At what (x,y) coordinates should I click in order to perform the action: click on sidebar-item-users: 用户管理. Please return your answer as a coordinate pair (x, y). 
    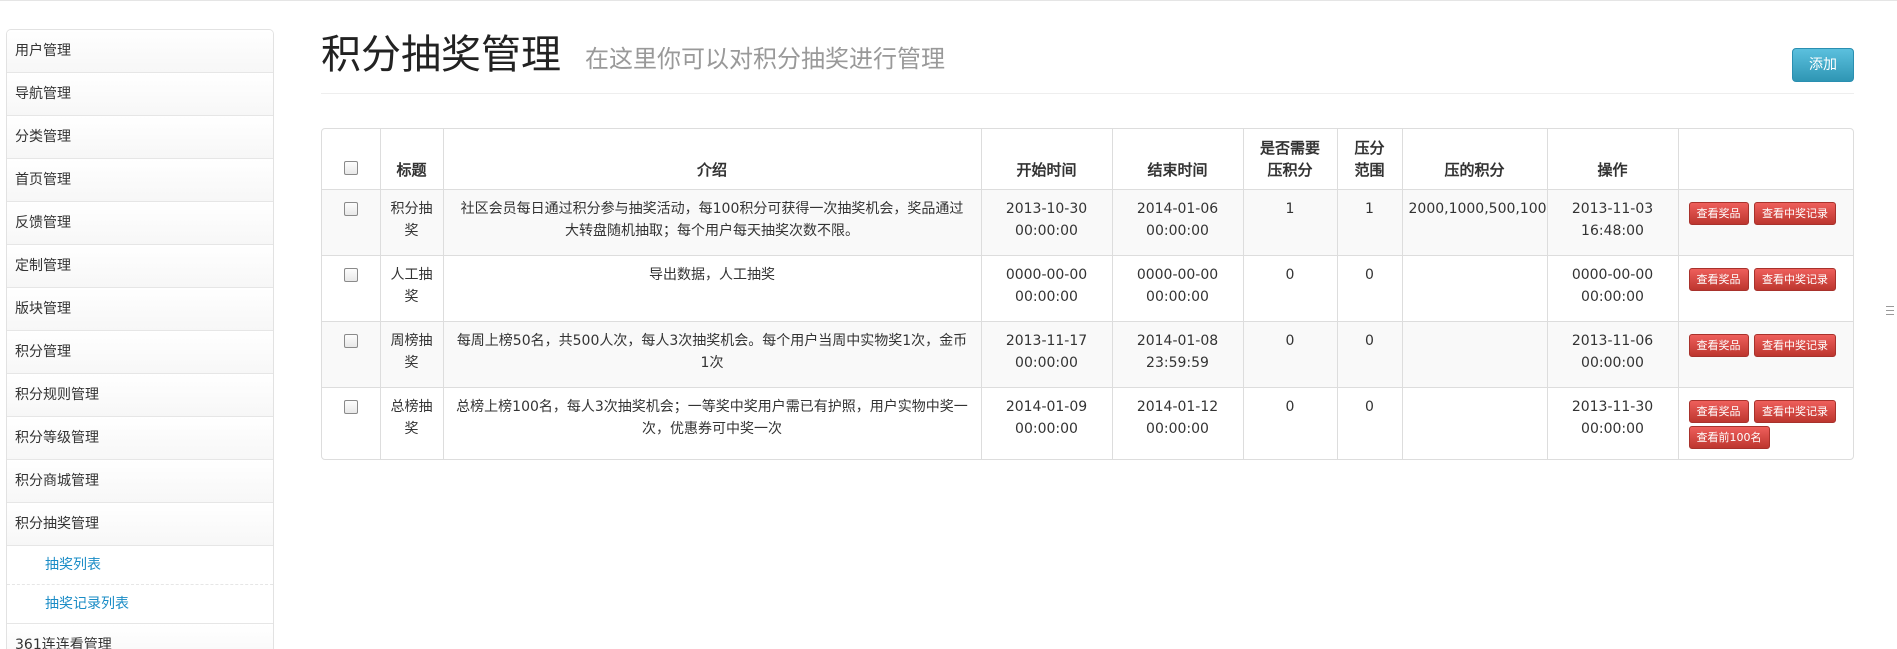
    Looking at the image, I should click on (140, 51).